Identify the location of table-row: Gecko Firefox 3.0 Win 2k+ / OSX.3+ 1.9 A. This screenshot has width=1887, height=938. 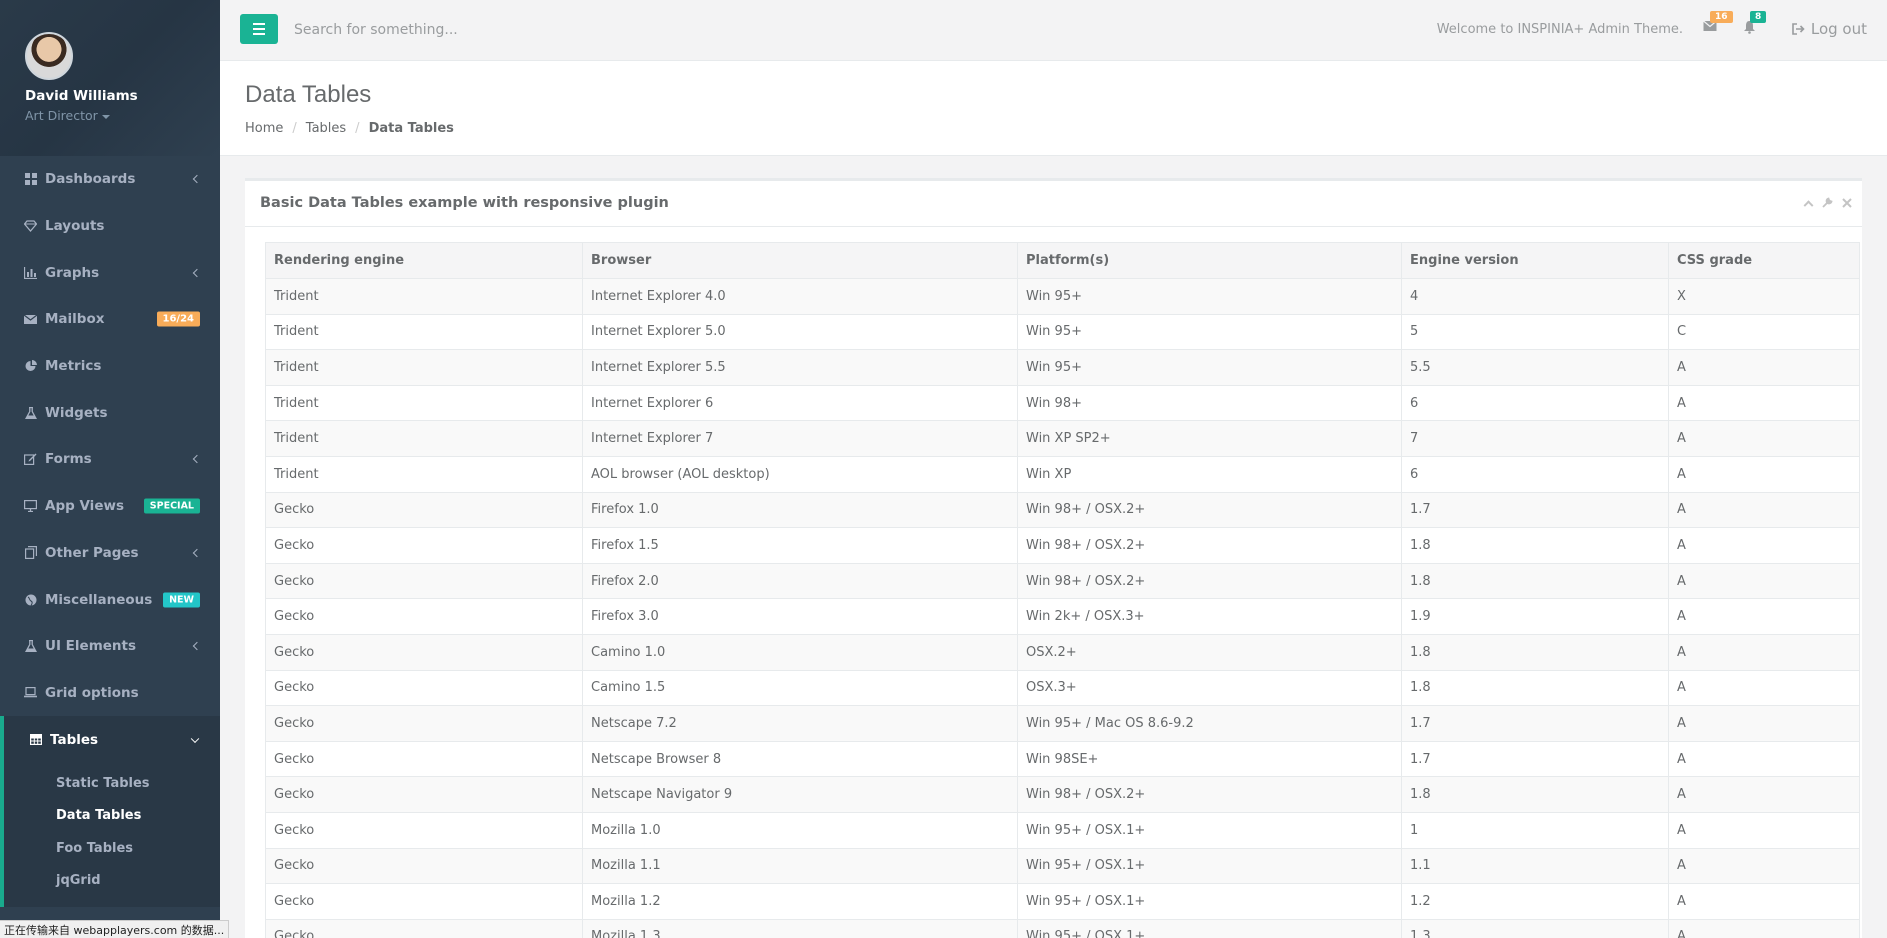
(1062, 616).